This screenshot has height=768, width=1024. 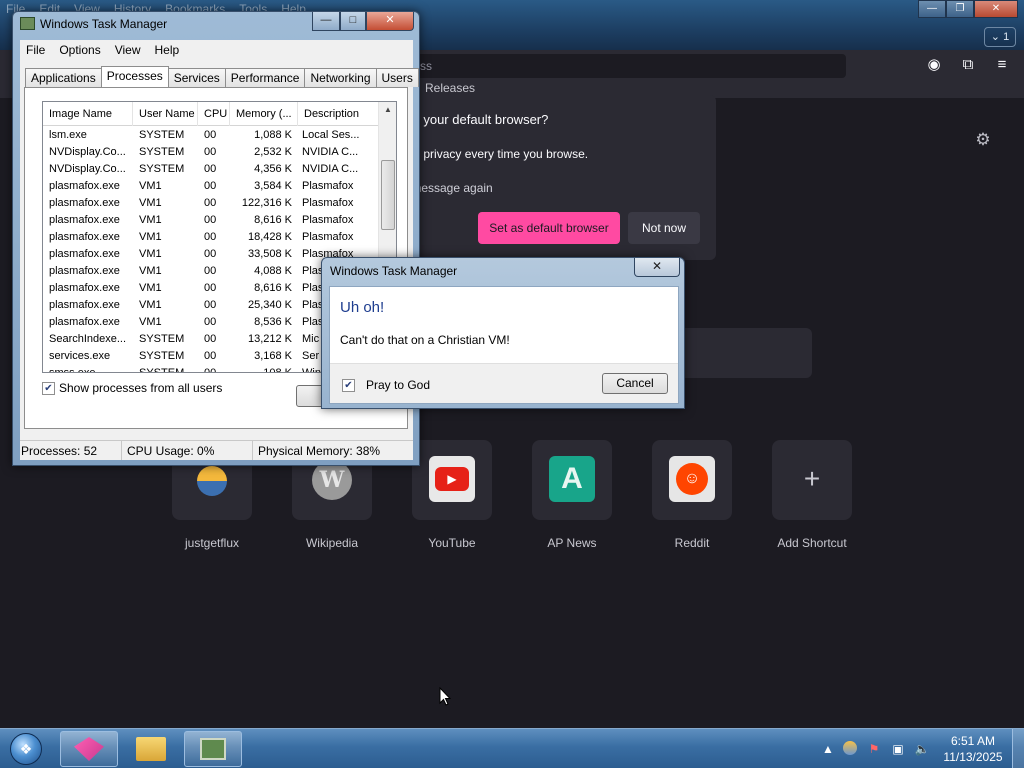 What do you see at coordinates (973, 749) in the screenshot?
I see `clock: 6:51 AM 11/13/2025` at bounding box center [973, 749].